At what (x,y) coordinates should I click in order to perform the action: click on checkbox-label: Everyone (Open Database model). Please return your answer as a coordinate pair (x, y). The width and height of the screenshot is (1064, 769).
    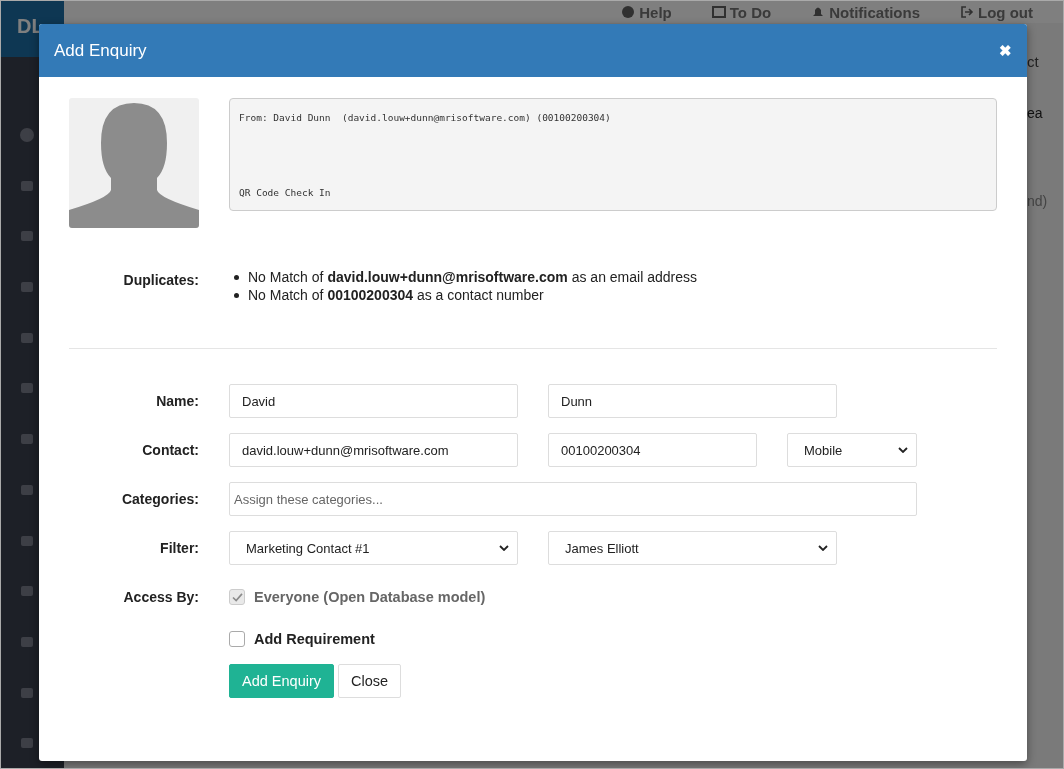
    Looking at the image, I should click on (370, 597).